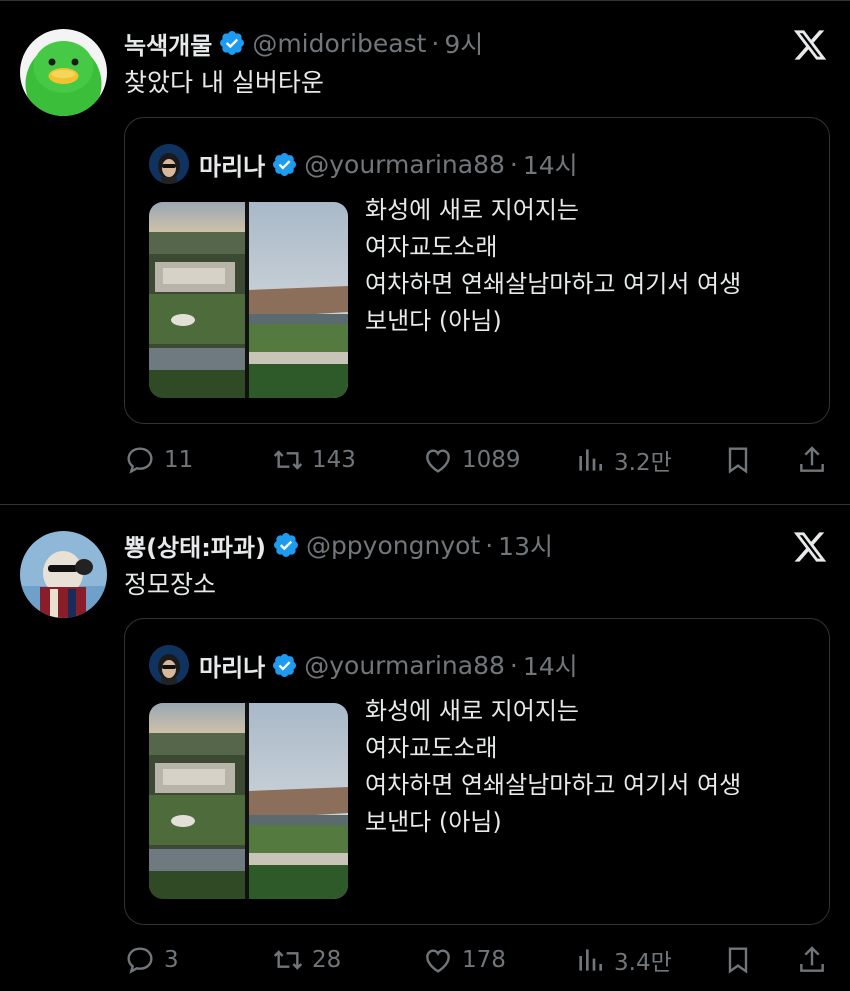 This screenshot has height=991, width=850. I want to click on views-button: 3.2만, so click(623, 460).